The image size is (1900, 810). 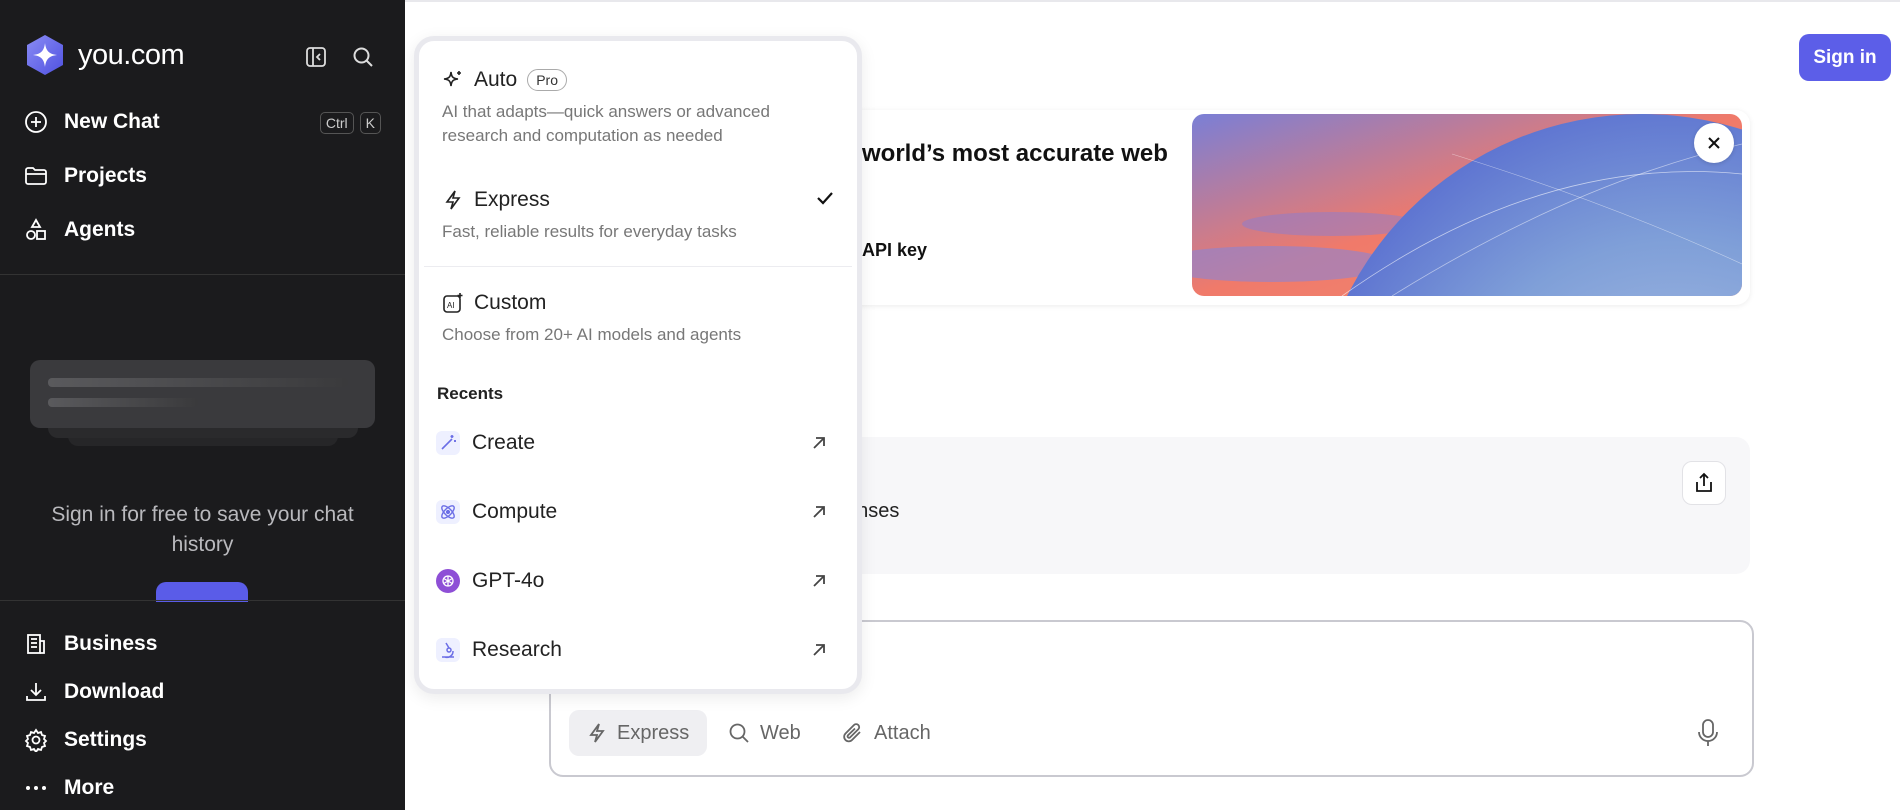 What do you see at coordinates (448, 581) in the screenshot?
I see `openai-icon` at bounding box center [448, 581].